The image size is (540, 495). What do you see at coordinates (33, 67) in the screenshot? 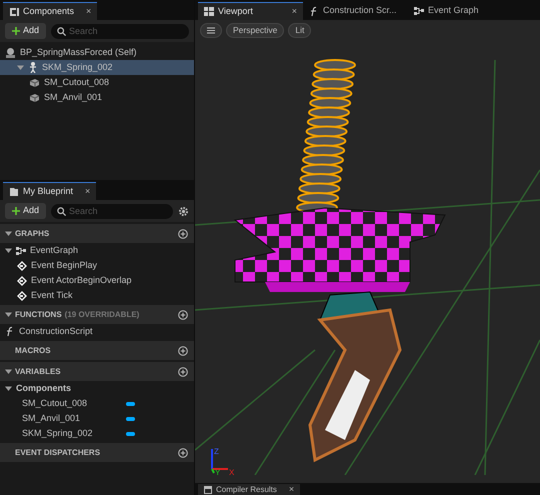
I see `skeleton-icon` at bounding box center [33, 67].